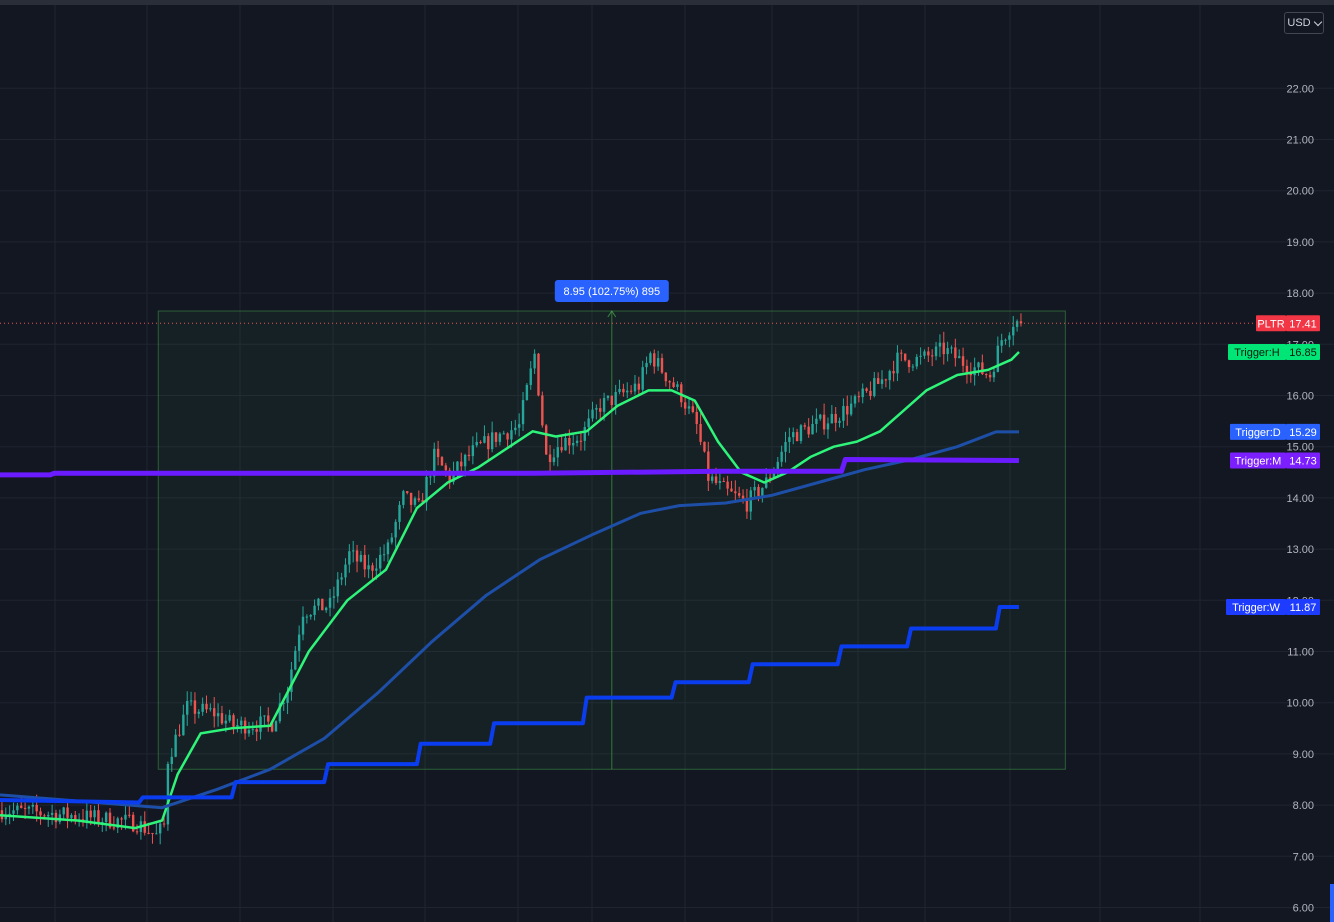 Image resolution: width=1334 pixels, height=922 pixels. Describe the element at coordinates (1300, 704) in the screenshot. I see `y-tick-label: 10.00` at that location.